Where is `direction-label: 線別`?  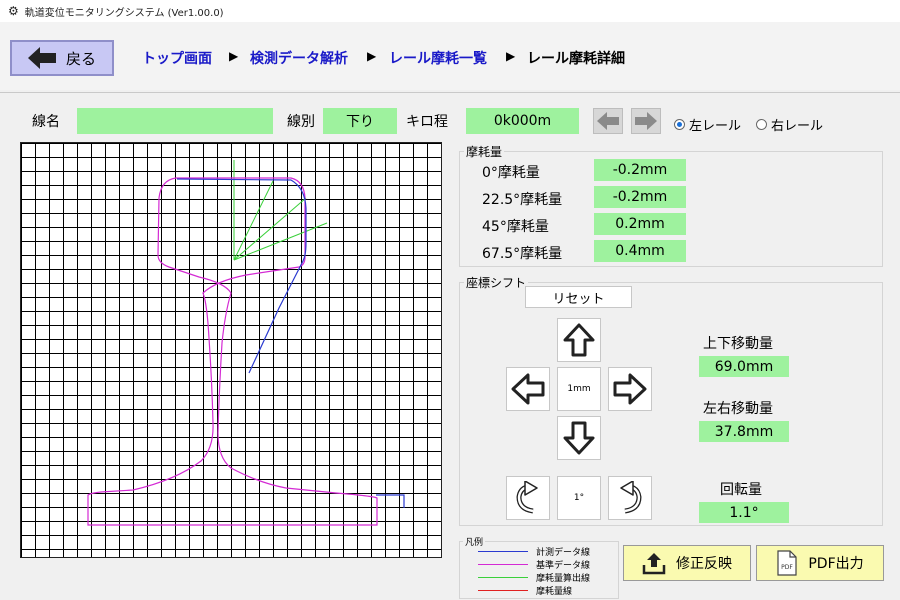
direction-label: 線別 is located at coordinates (301, 122).